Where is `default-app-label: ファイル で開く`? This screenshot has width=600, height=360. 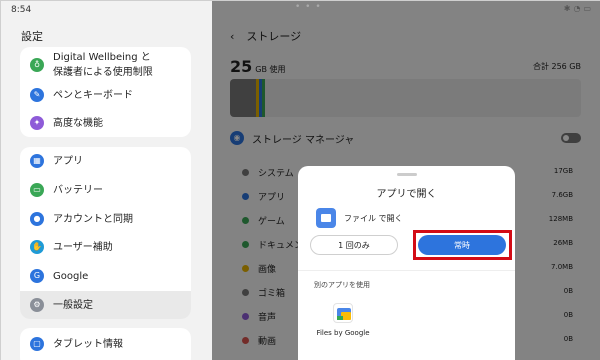 default-app-label: ファイル で開く is located at coordinates (373, 218).